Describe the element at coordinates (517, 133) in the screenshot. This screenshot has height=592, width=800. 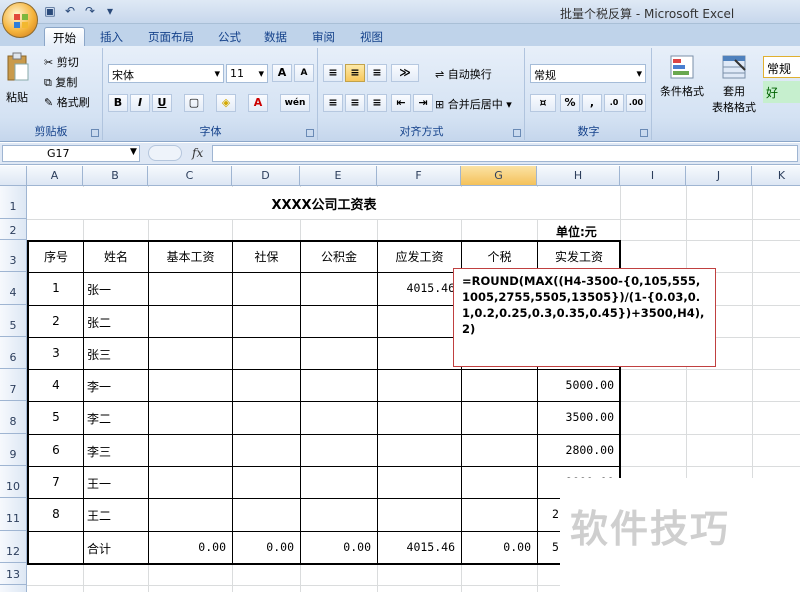
I see `alignment-launcher-icon` at that location.